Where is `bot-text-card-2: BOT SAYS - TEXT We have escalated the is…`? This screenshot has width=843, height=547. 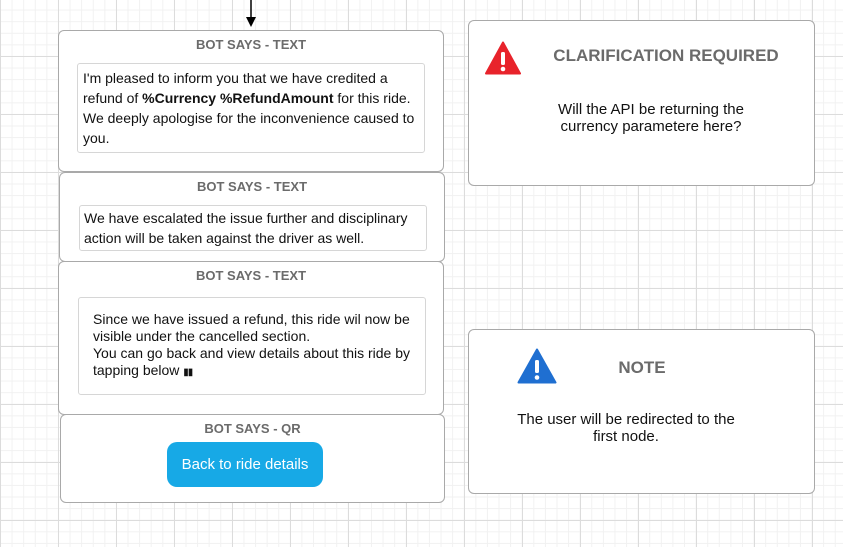
bot-text-card-2: BOT SAYS - TEXT We have escalated the is… is located at coordinates (252, 217).